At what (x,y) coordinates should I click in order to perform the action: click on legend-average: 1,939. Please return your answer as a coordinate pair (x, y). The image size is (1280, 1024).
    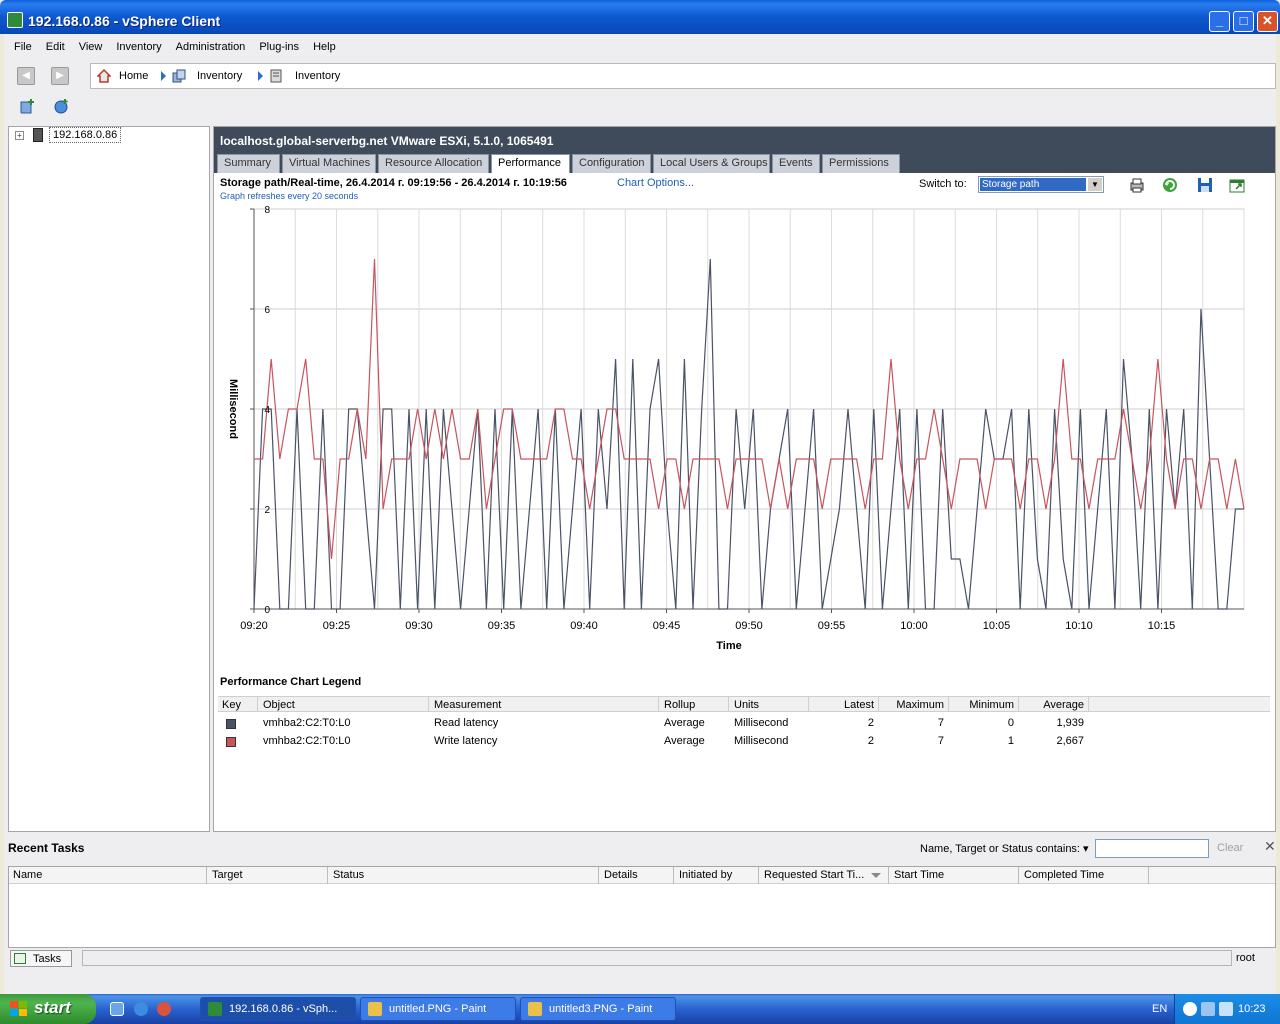
    Looking at the image, I should click on (1070, 723).